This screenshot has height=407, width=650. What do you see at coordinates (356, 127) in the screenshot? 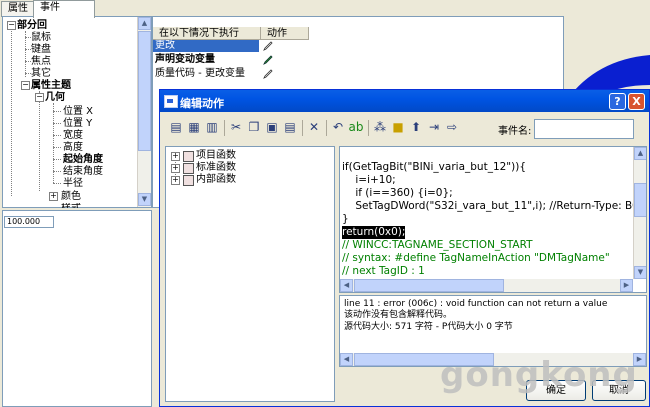
I see `abc-icon: ab` at bounding box center [356, 127].